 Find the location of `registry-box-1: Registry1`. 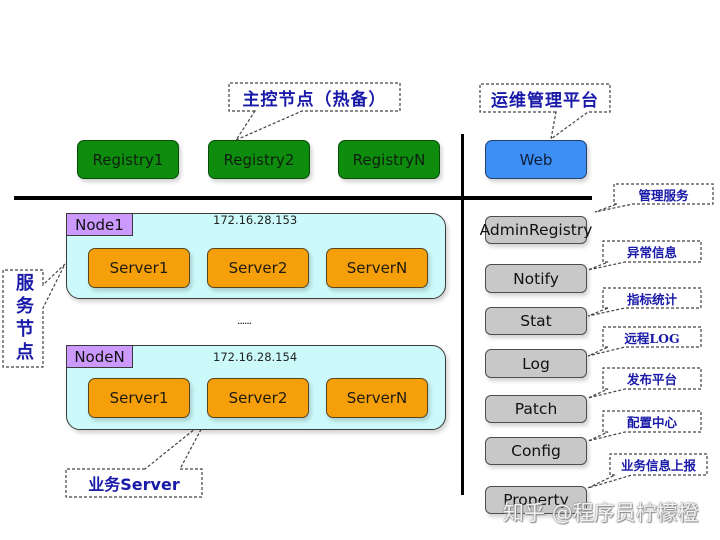

registry-box-1: Registry1 is located at coordinates (128, 159).